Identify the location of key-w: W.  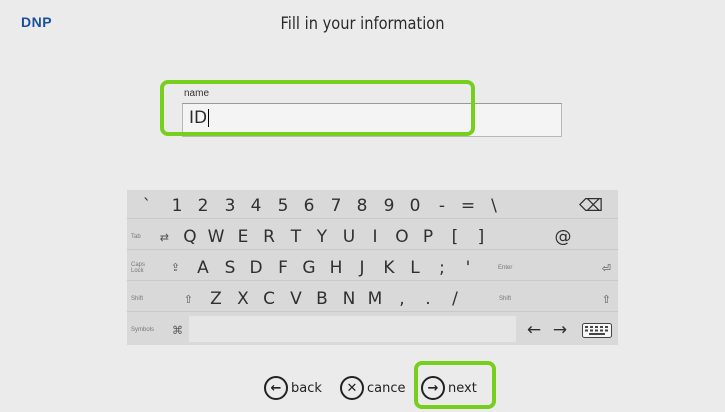
(216, 237).